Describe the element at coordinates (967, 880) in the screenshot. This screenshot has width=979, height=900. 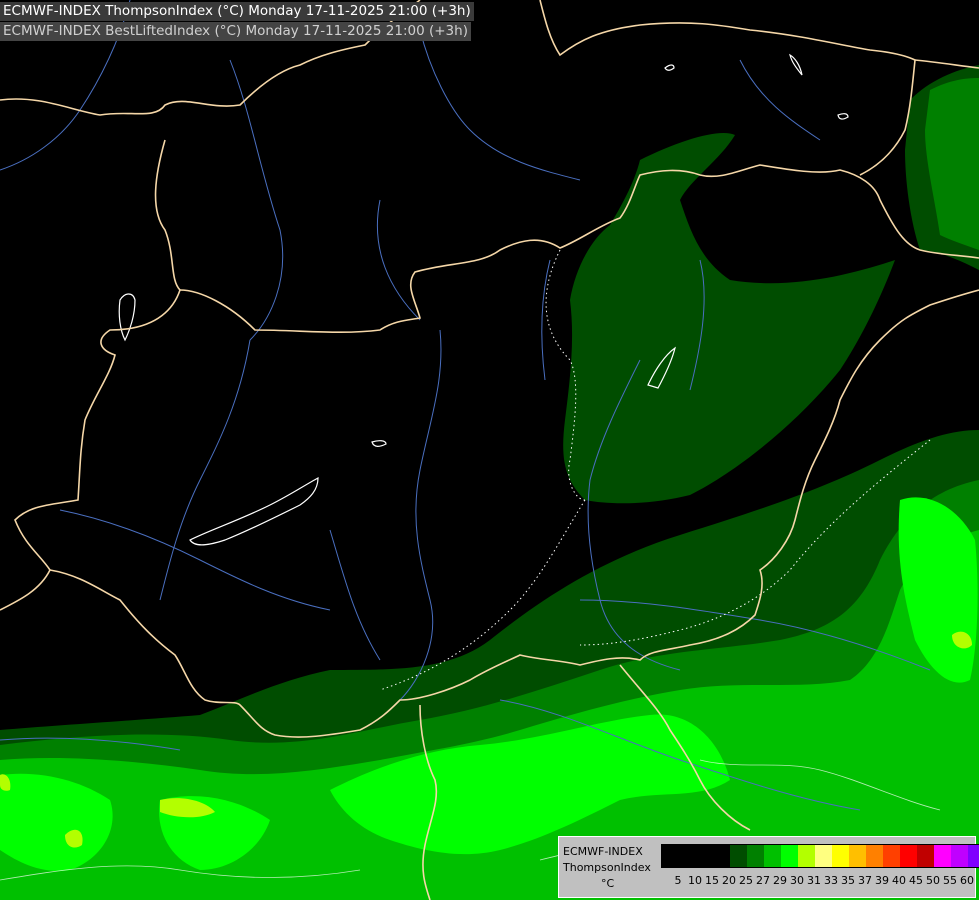
I see `legend-tick-label: 60` at that location.